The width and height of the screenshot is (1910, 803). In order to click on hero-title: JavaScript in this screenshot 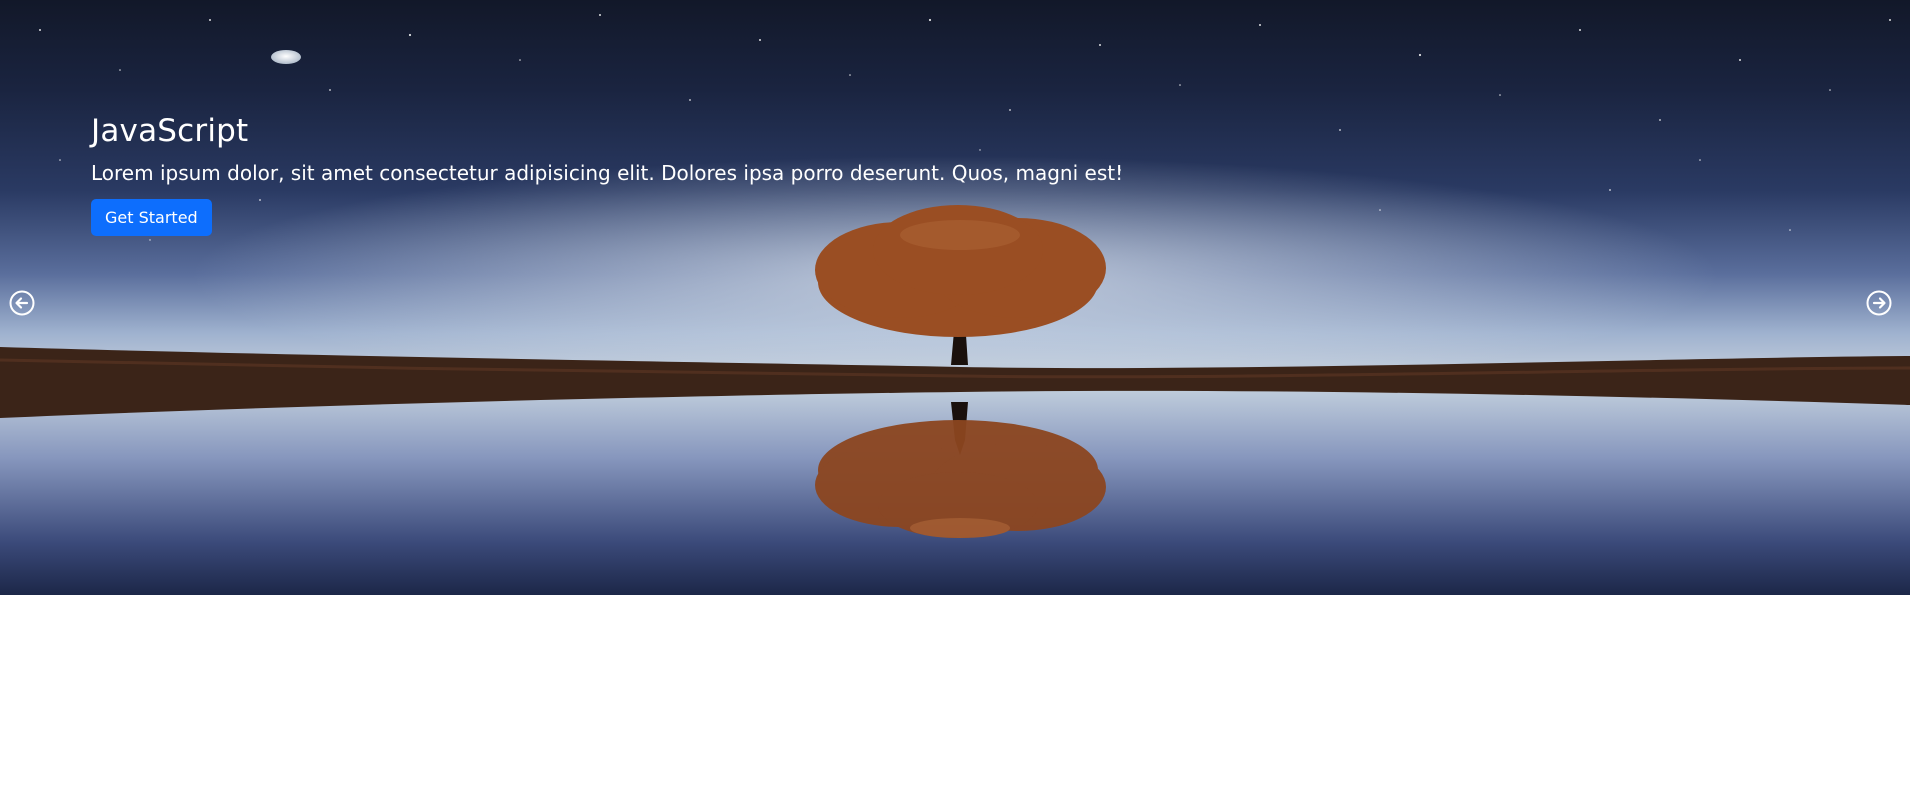, I will do `click(170, 131)`.